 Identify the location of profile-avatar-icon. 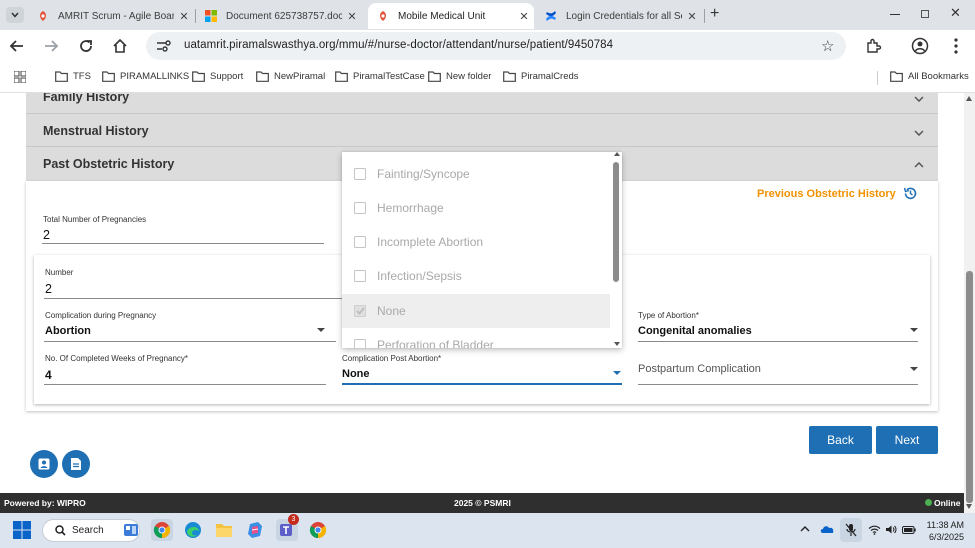
(920, 46).